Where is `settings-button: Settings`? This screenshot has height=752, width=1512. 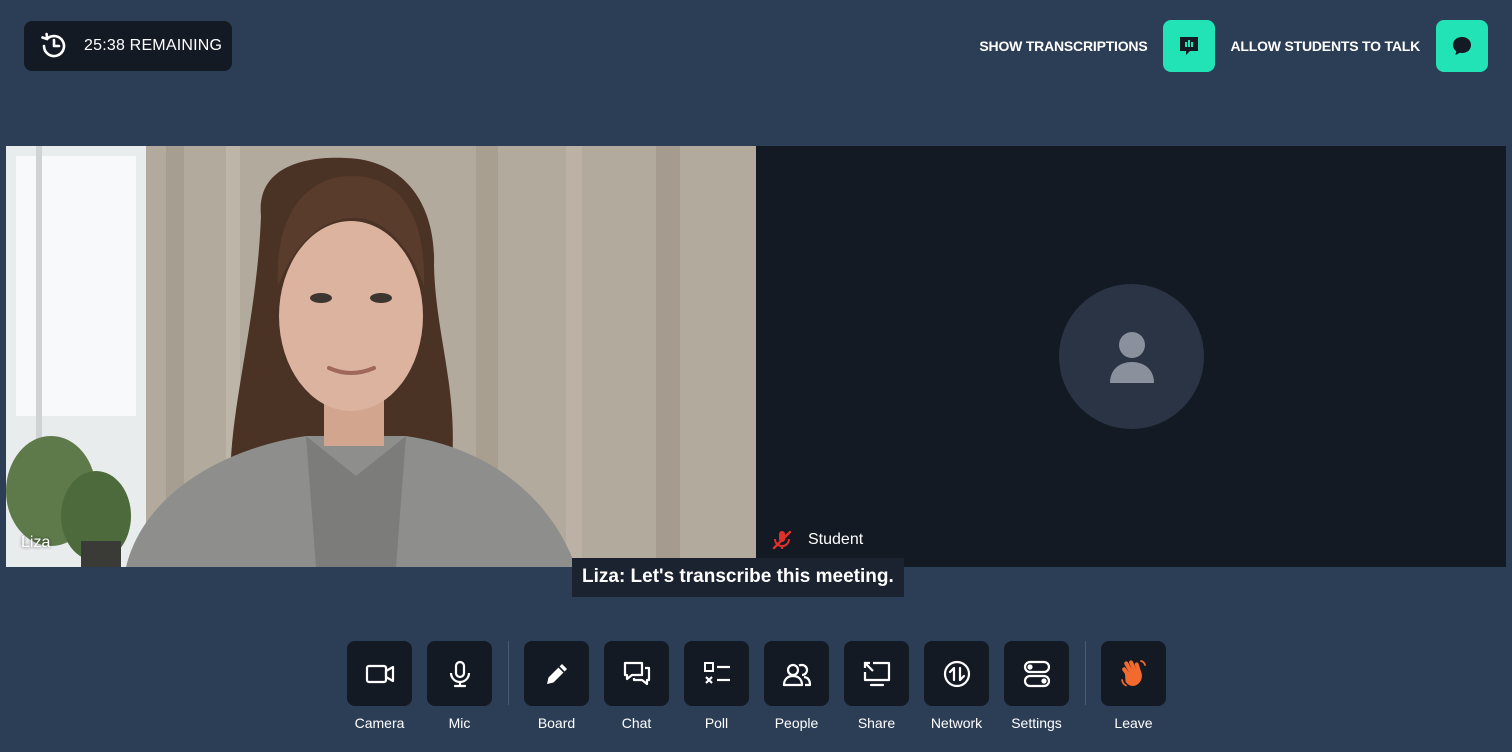 settings-button: Settings is located at coordinates (1036, 686).